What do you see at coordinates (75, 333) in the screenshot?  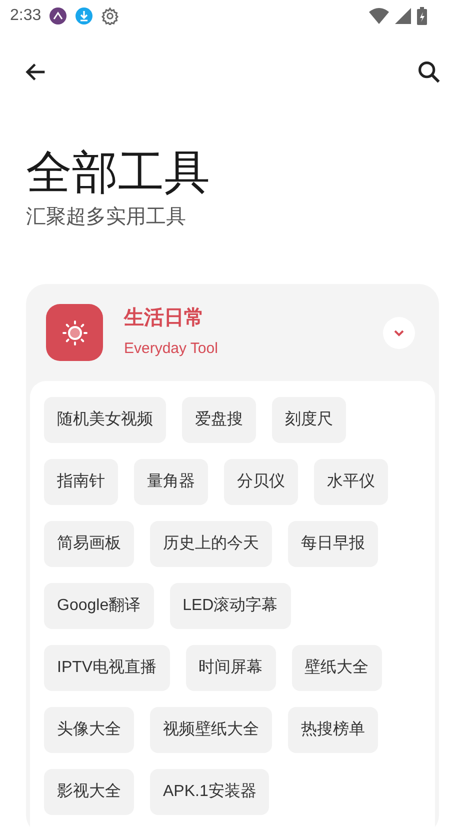 I see `sun-icon` at bounding box center [75, 333].